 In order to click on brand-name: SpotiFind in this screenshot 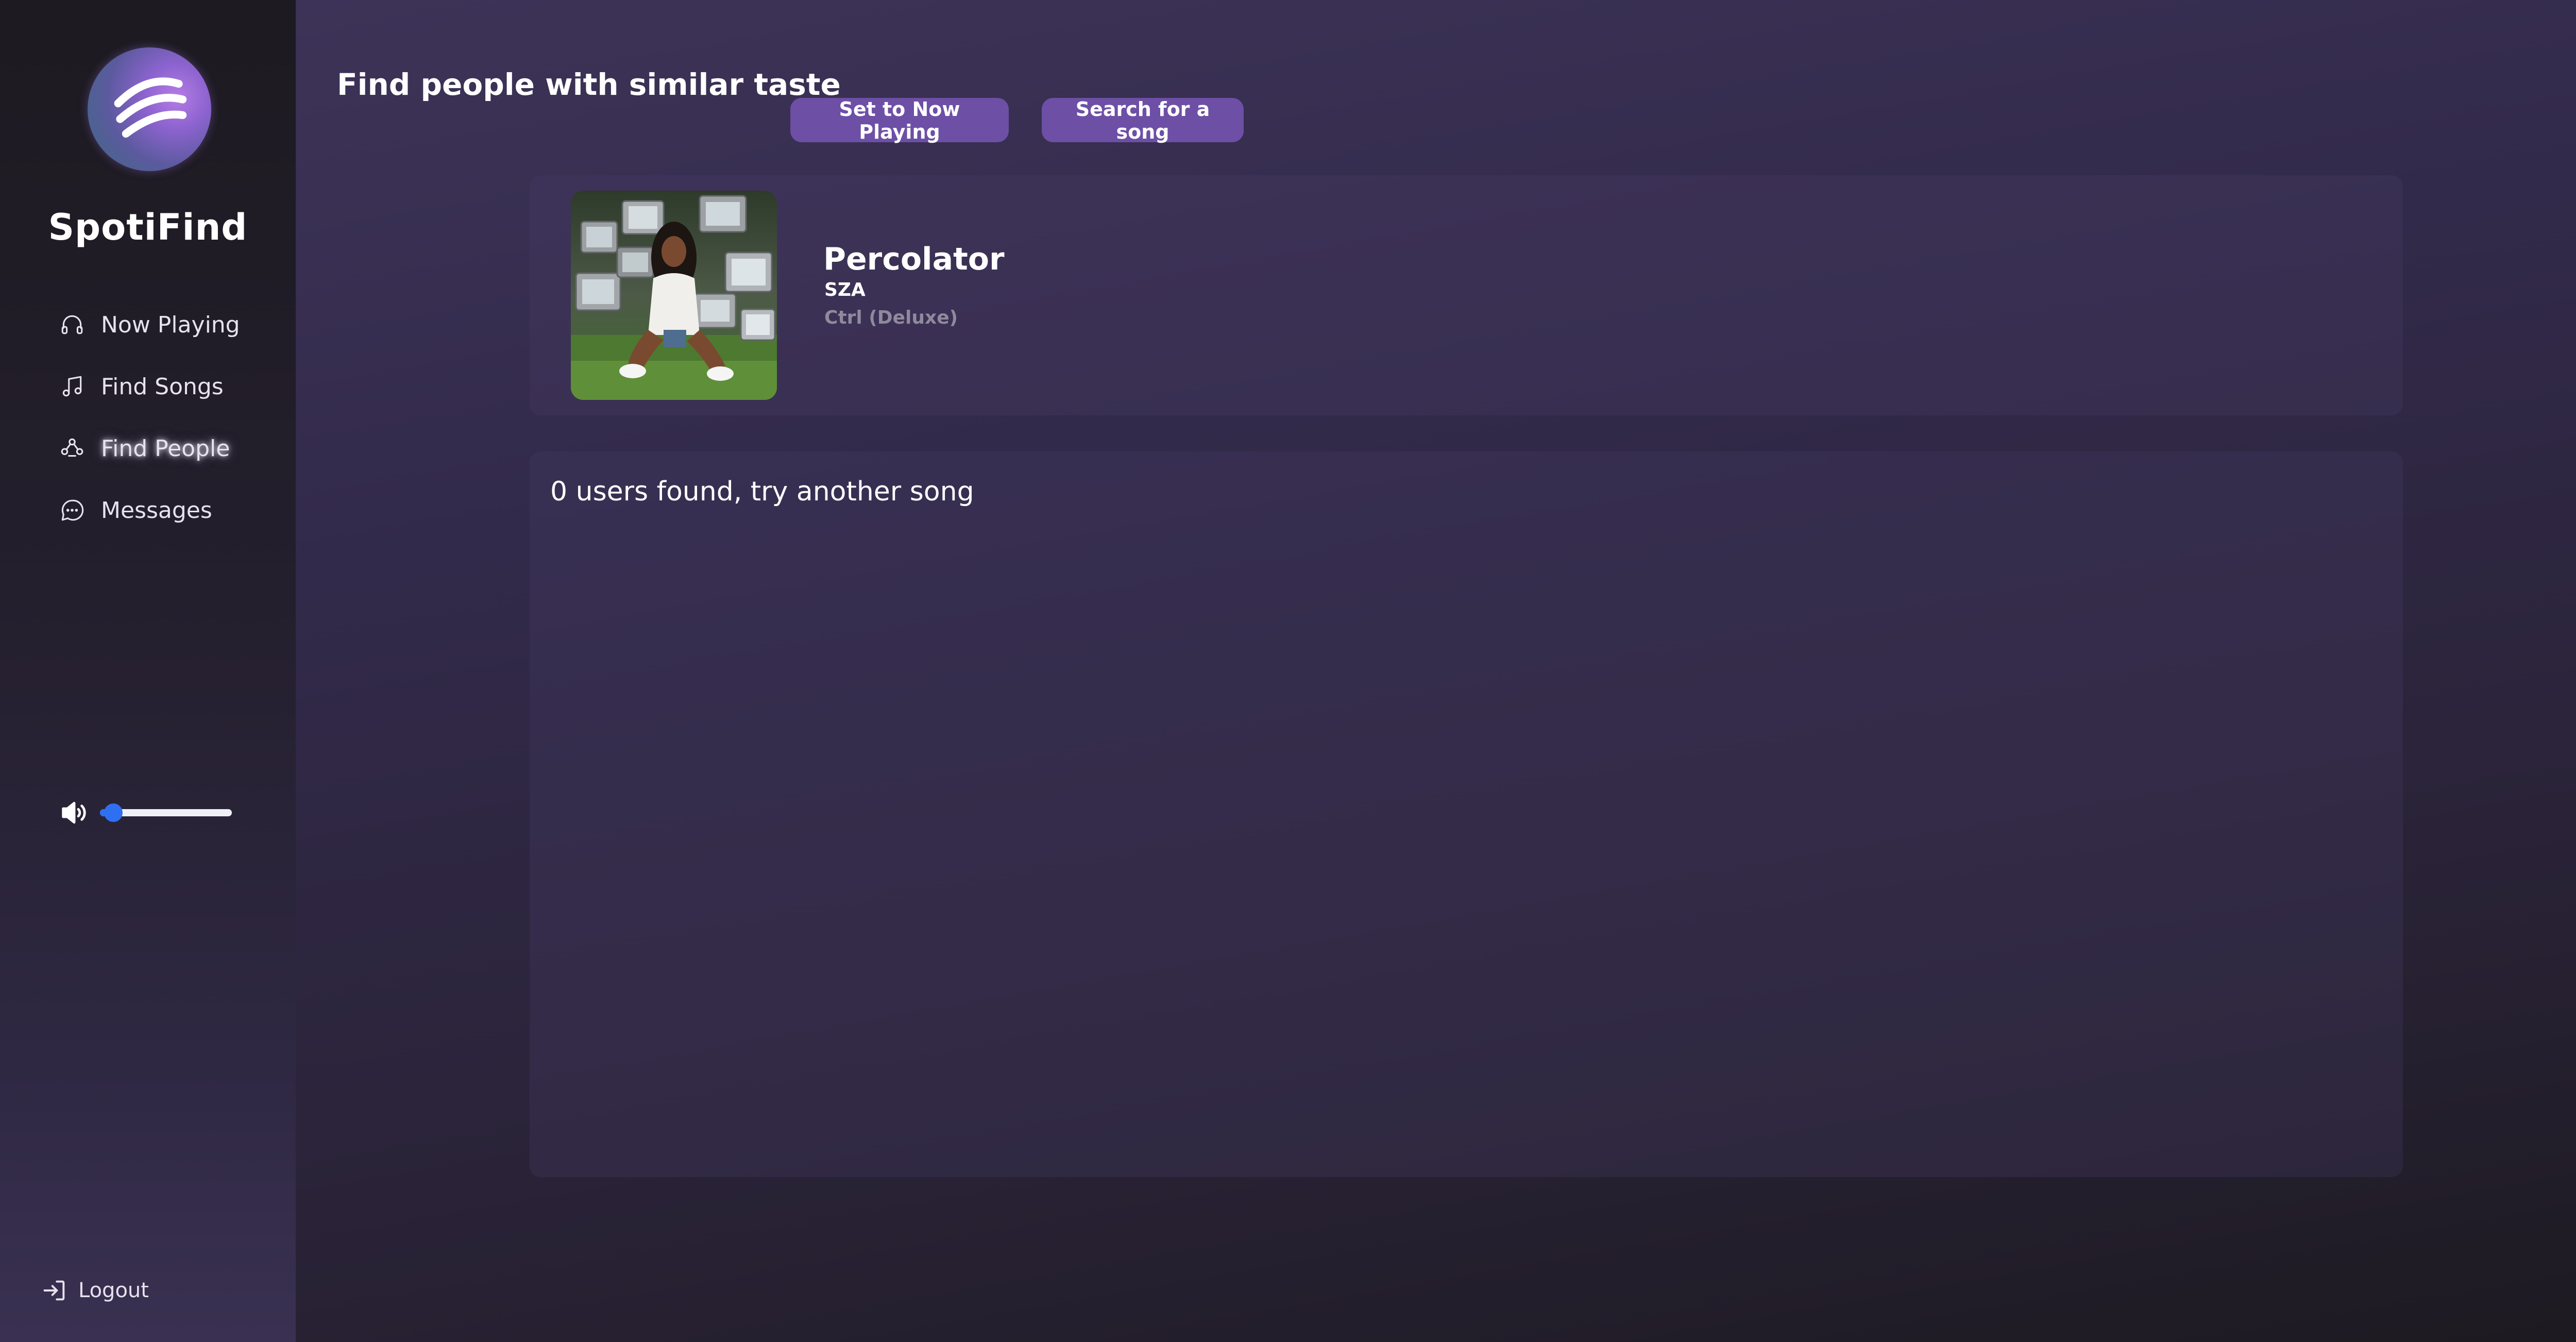, I will do `click(148, 227)`.